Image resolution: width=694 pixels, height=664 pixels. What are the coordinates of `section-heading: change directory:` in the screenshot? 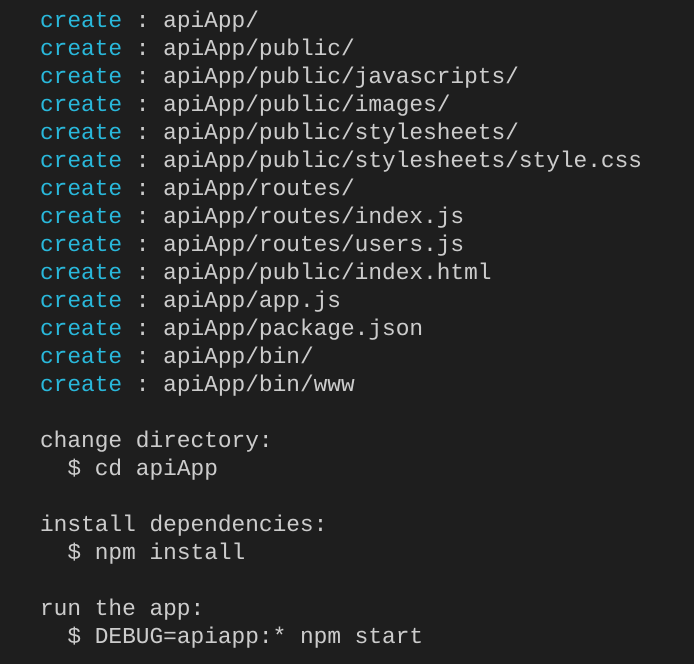 It's located at (156, 441).